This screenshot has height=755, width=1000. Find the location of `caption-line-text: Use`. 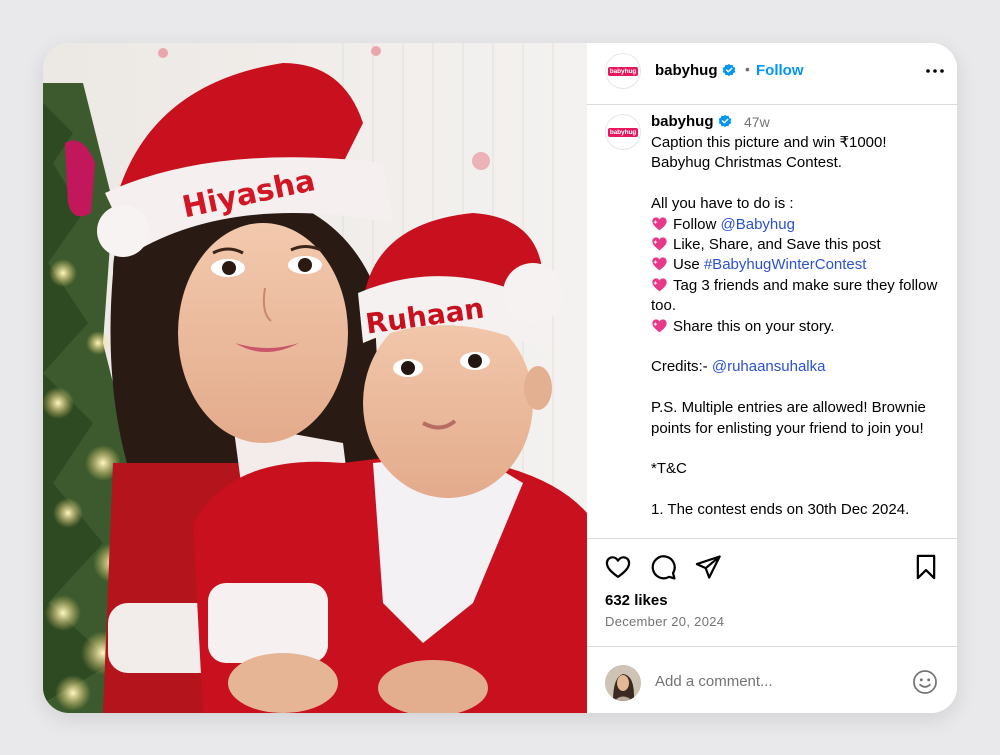

caption-line-text: Use is located at coordinates (688, 265).